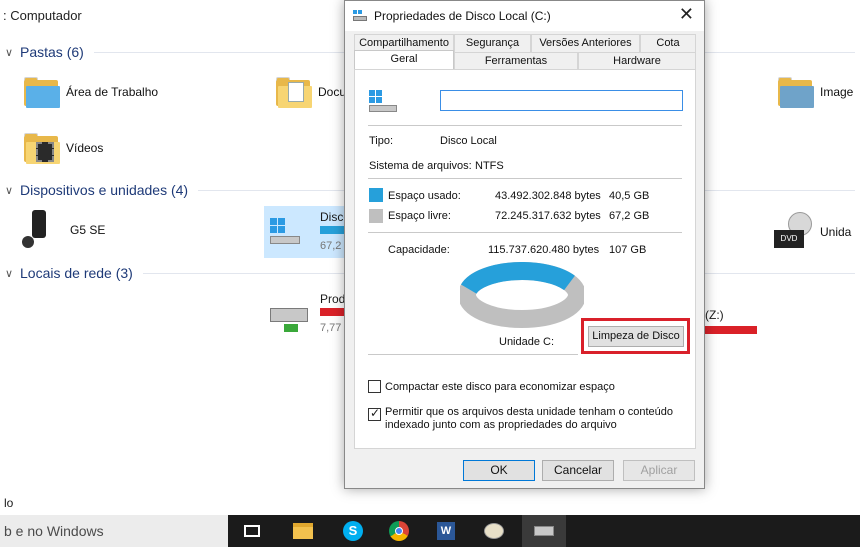 The image size is (860, 547). I want to click on device-dvd: DVD Unida, so click(812, 232).